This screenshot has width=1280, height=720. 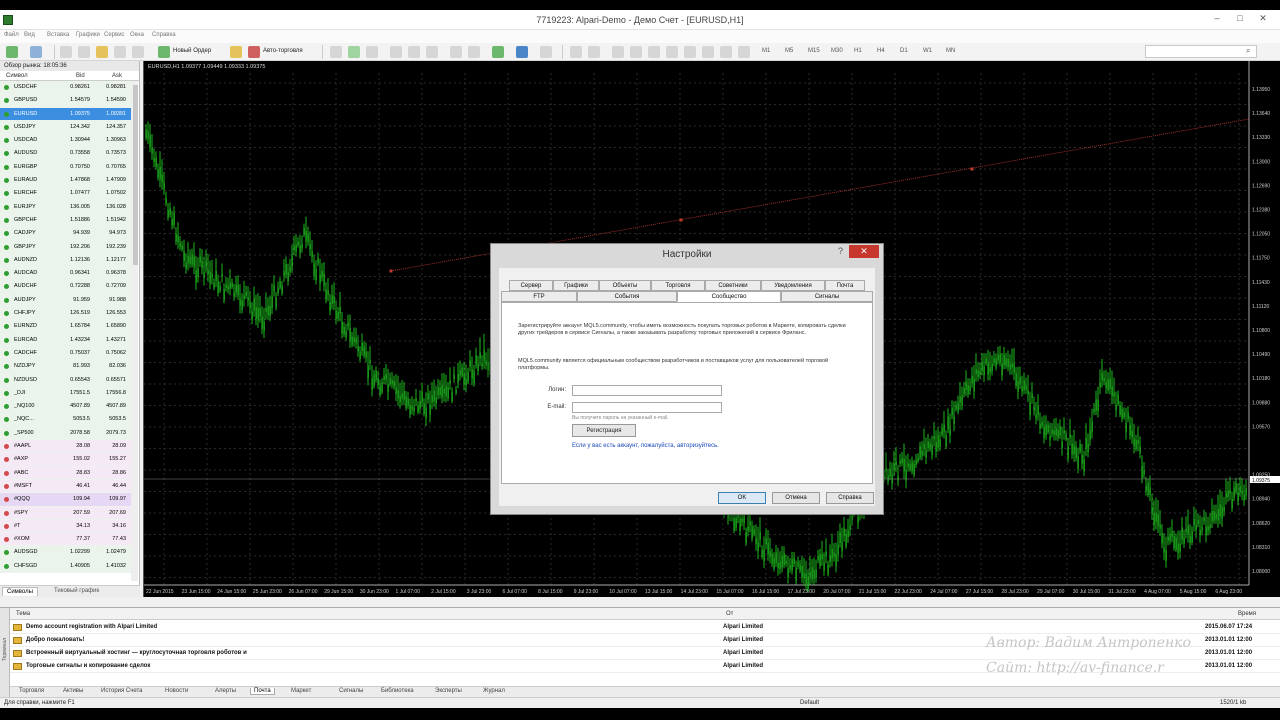 What do you see at coordinates (627, 296) in the screenshot?
I see `tab-events: События` at bounding box center [627, 296].